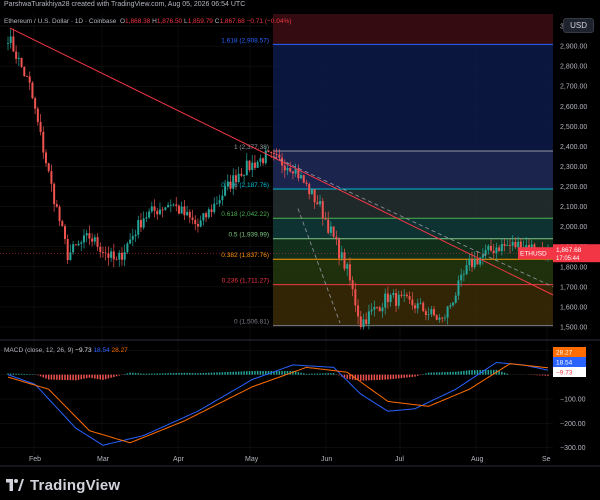 The height and width of the screenshot is (500, 600). Describe the element at coordinates (573, 267) in the screenshot. I see `price-axis-label: 1,800.00` at that location.